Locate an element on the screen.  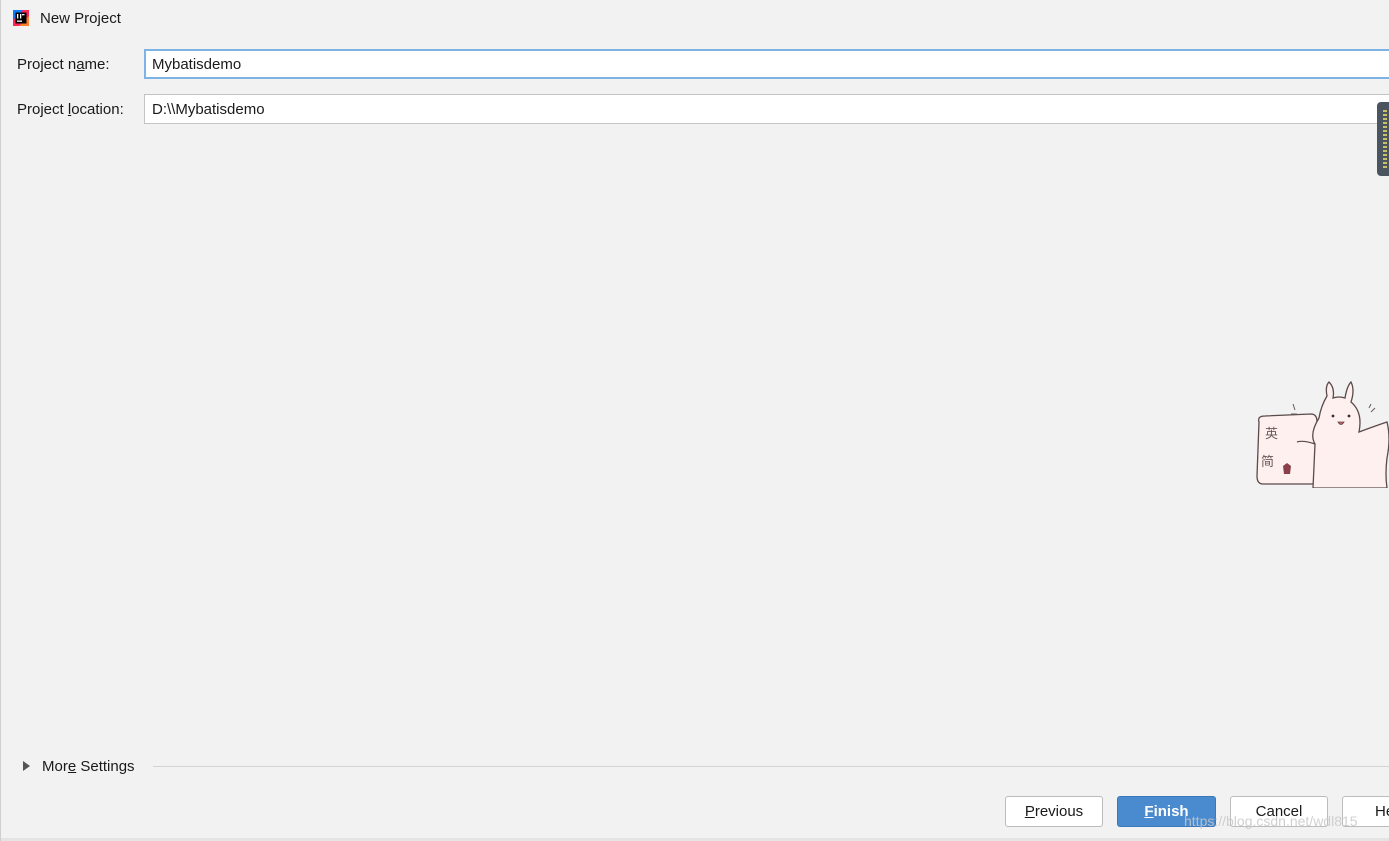
expand-triangle-icon is located at coordinates (26, 766).